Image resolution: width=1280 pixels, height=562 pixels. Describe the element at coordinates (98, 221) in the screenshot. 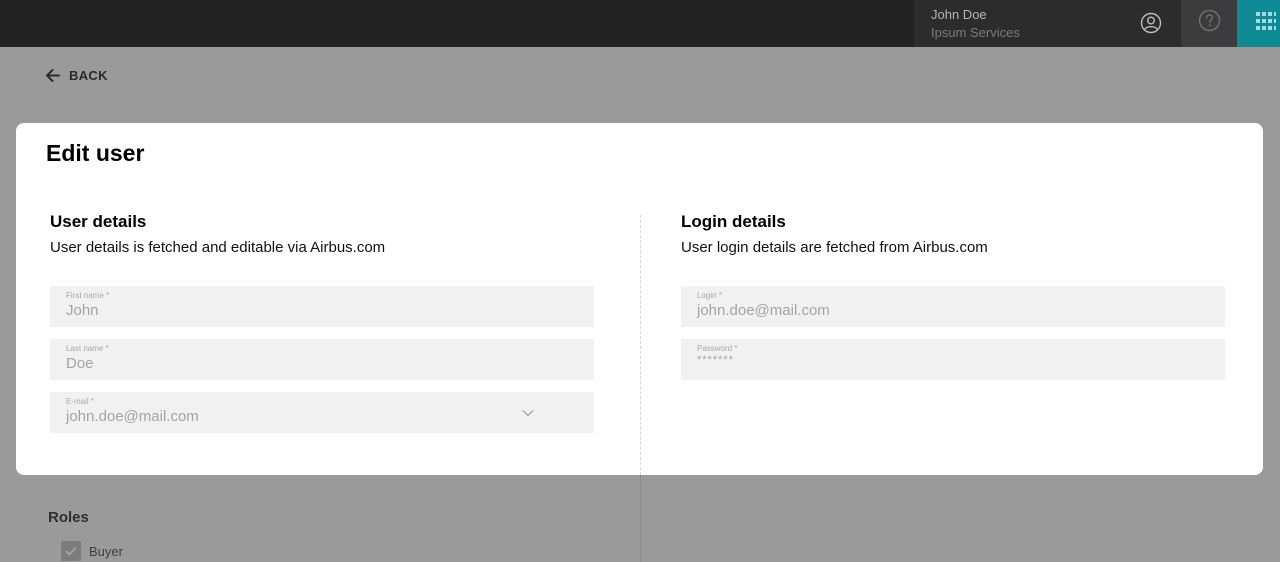

I see `user-details-title: User details` at that location.